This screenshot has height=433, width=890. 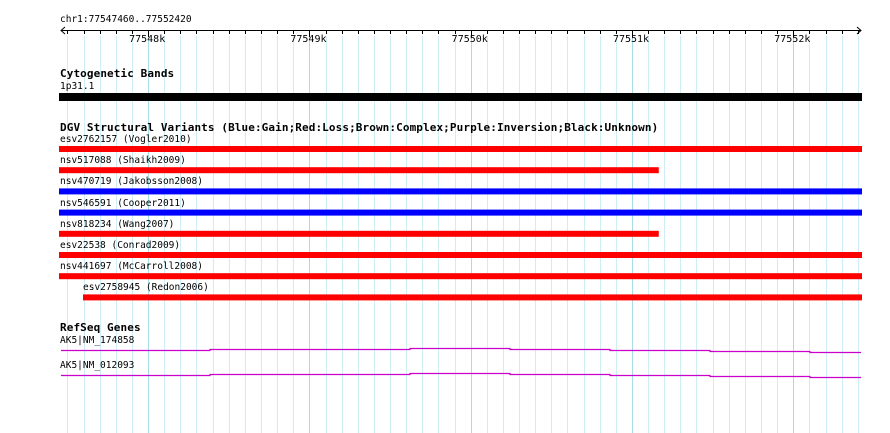 What do you see at coordinates (131, 182) in the screenshot?
I see `dgv-variant-label: nsv470719 (Jakobsson2008)` at bounding box center [131, 182].